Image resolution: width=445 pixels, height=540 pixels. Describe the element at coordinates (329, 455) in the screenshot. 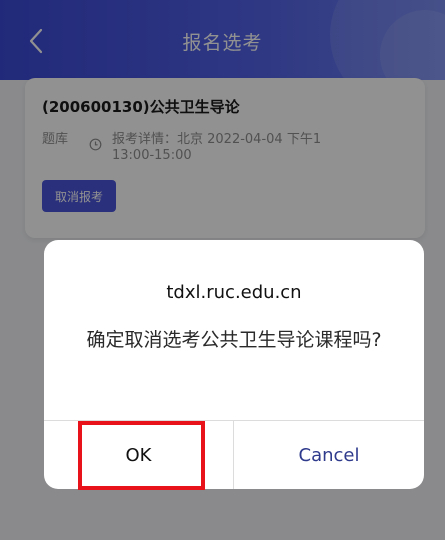

I see `cancel-button: Cancel` at that location.